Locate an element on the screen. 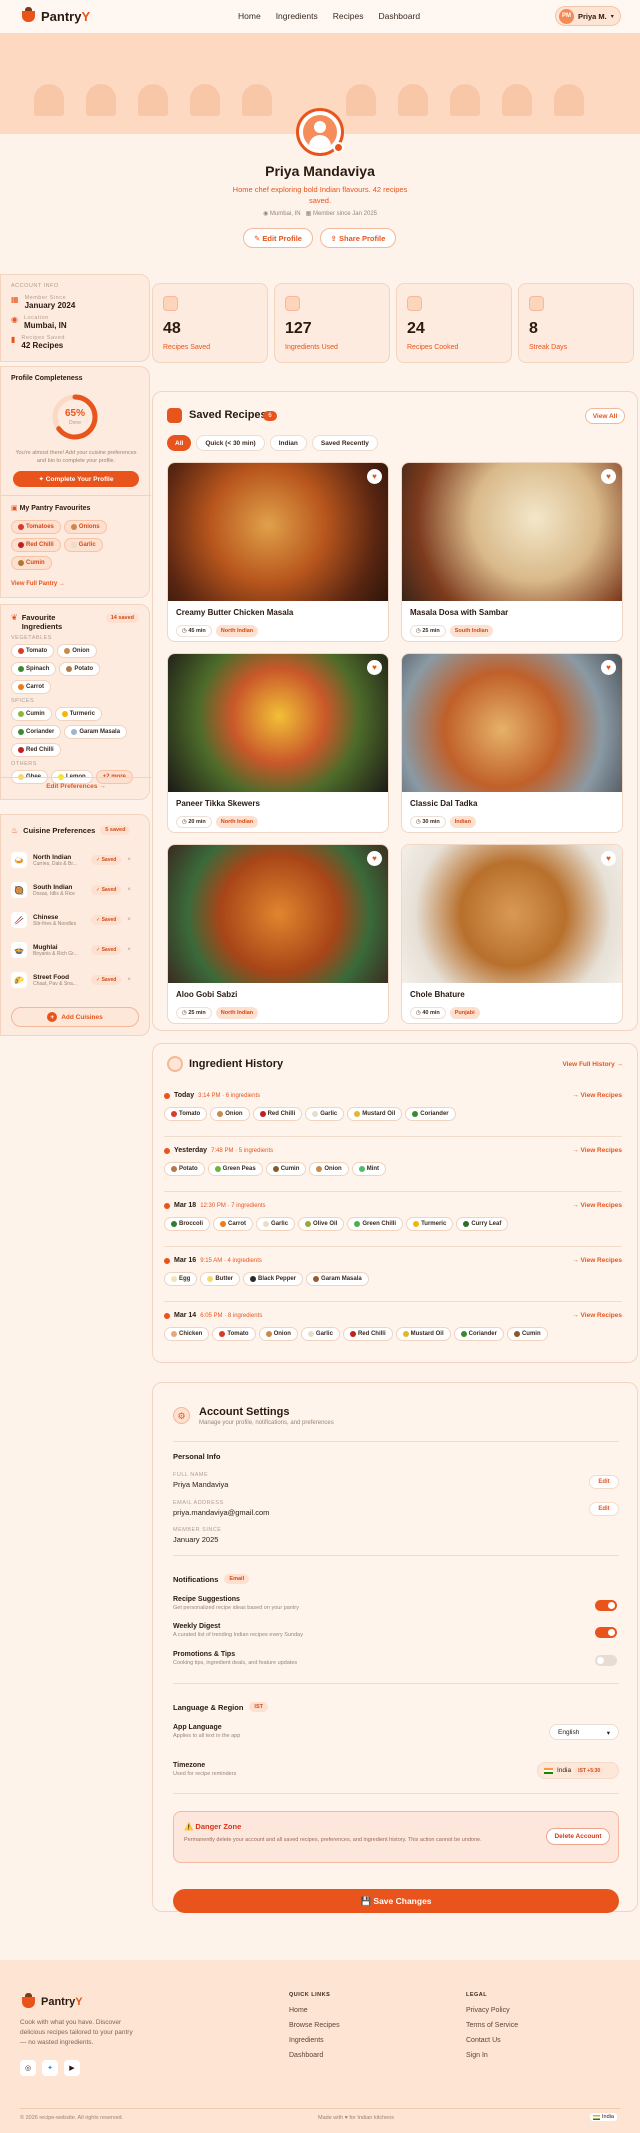 The width and height of the screenshot is (640, 2133). share-icon: ⇪ is located at coordinates (335, 238).